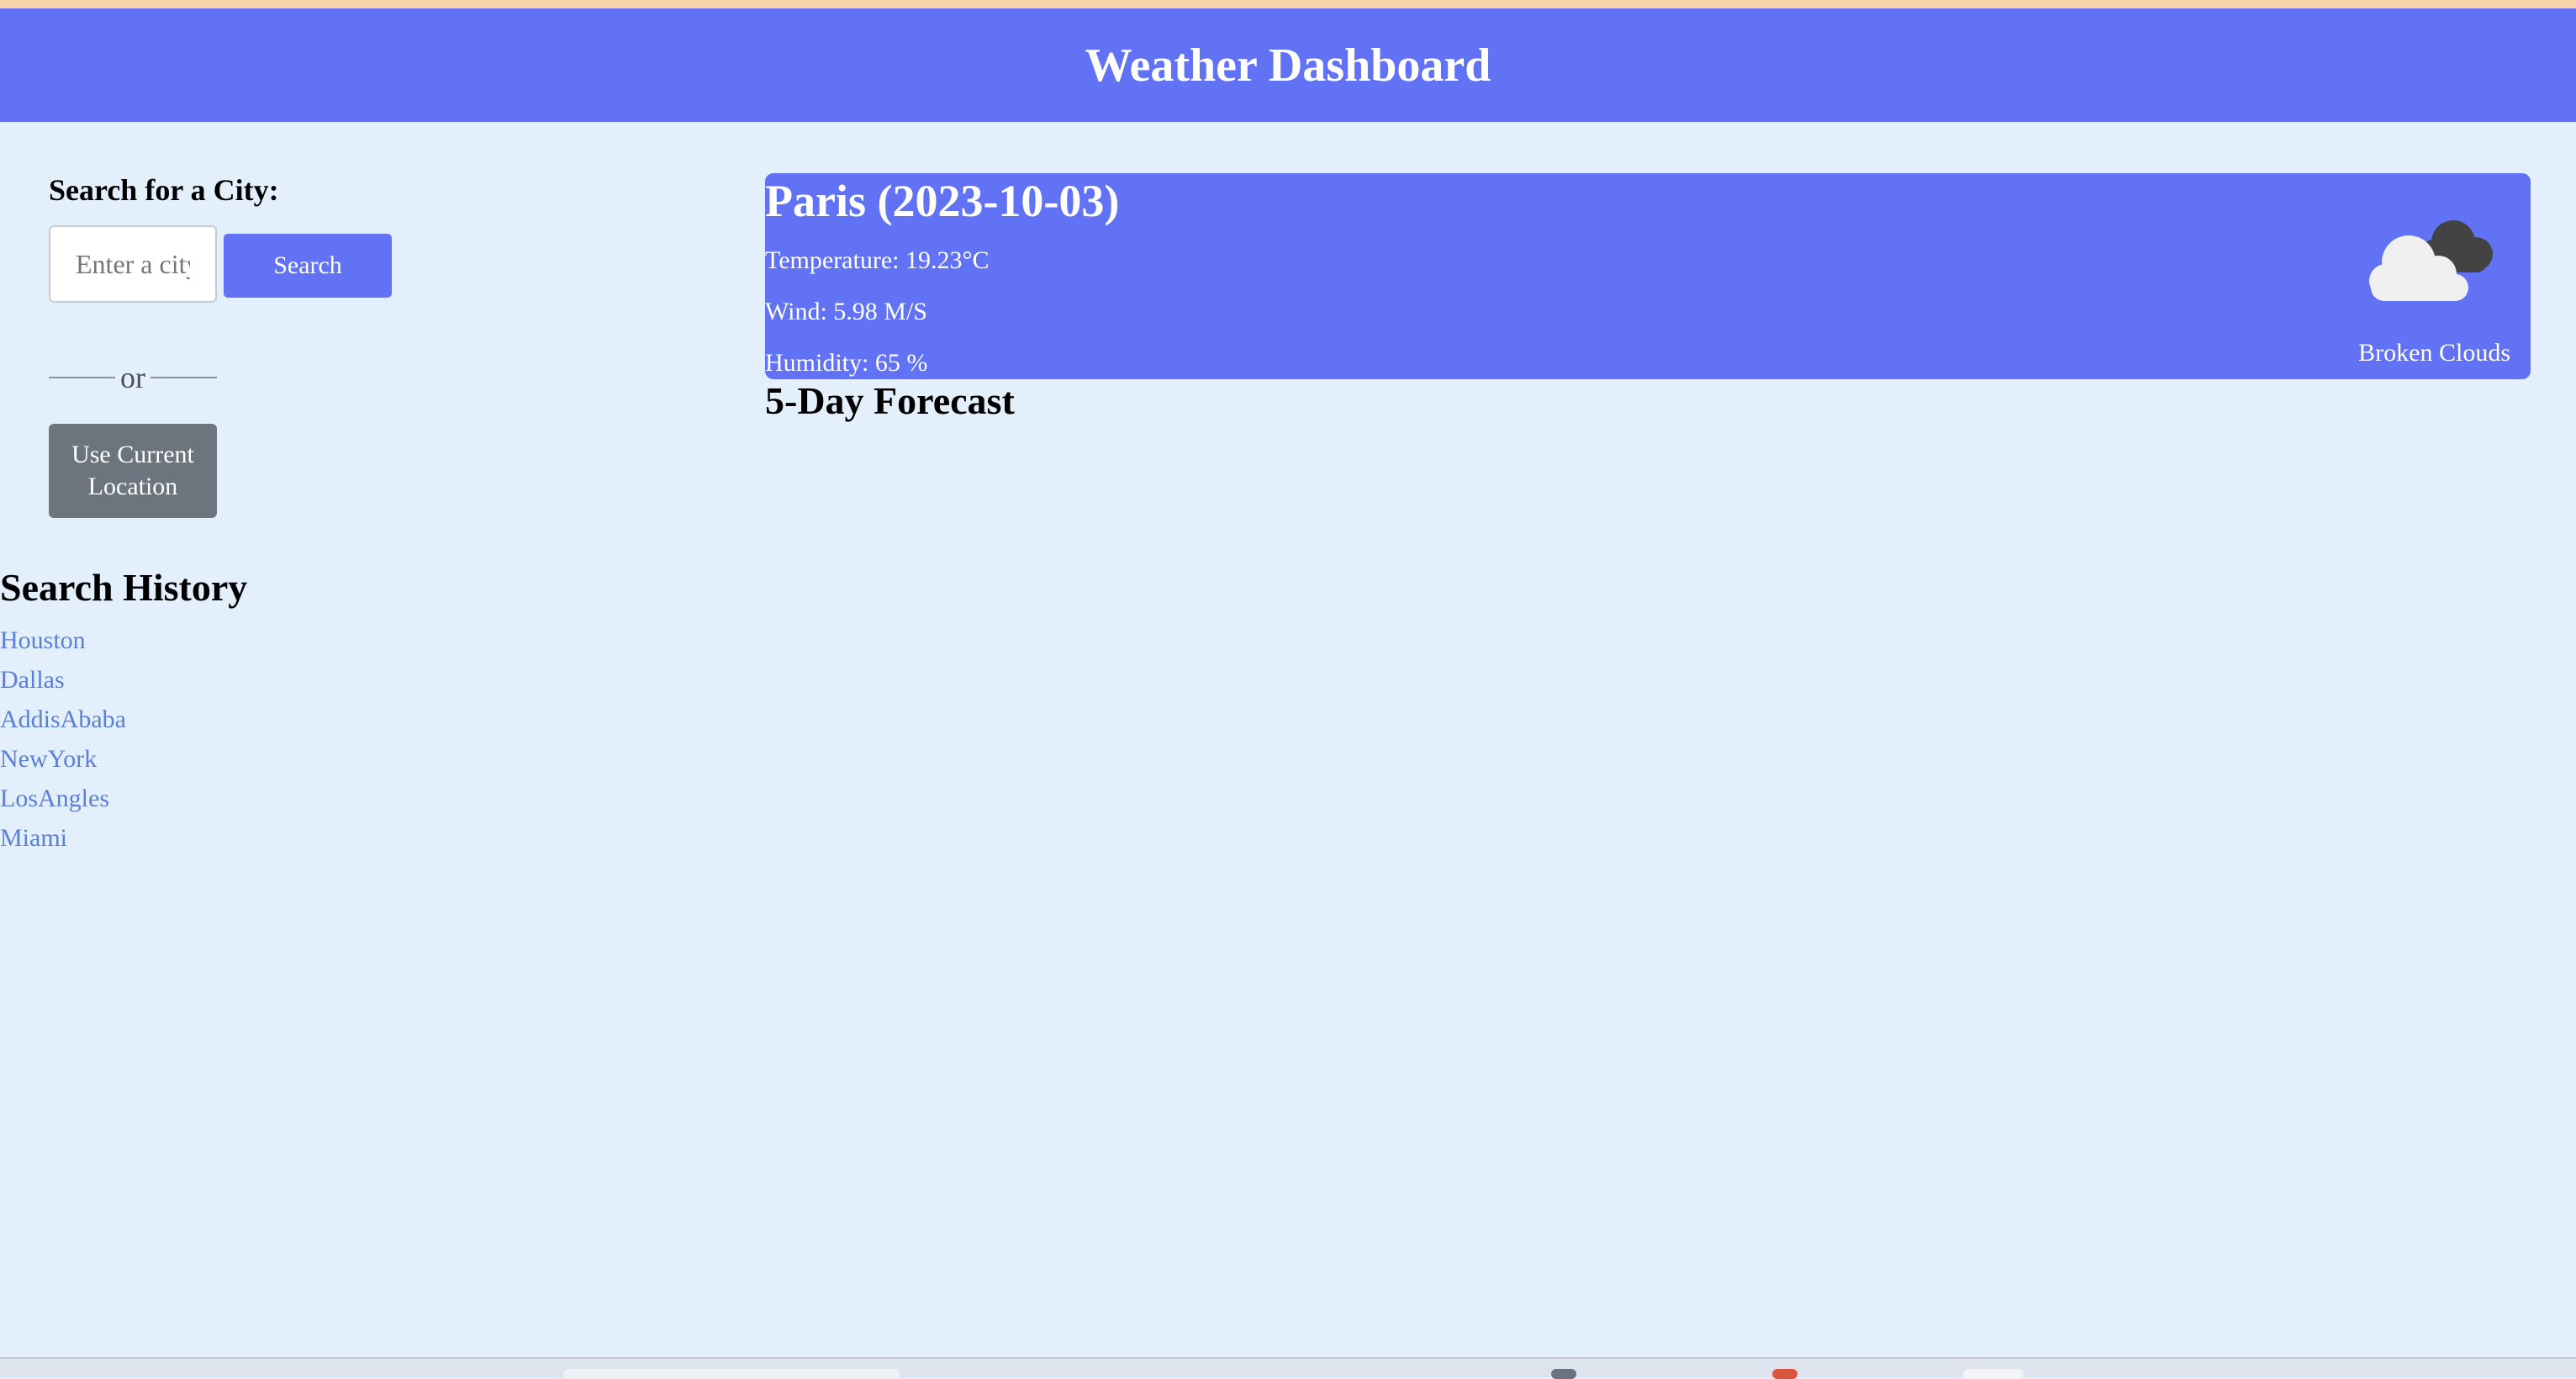 This screenshot has height=1379, width=2576. What do you see at coordinates (63, 759) in the screenshot?
I see `history-item-newyork: NewYork` at bounding box center [63, 759].